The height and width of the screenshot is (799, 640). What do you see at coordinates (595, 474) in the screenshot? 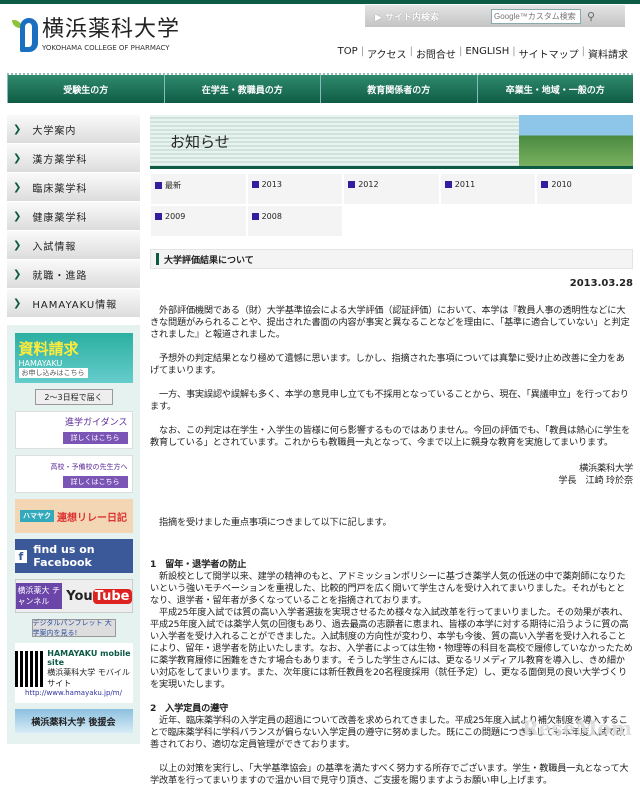
I see `signature: 横浜薬科大学 学長 江崎 玲於奈` at bounding box center [595, 474].